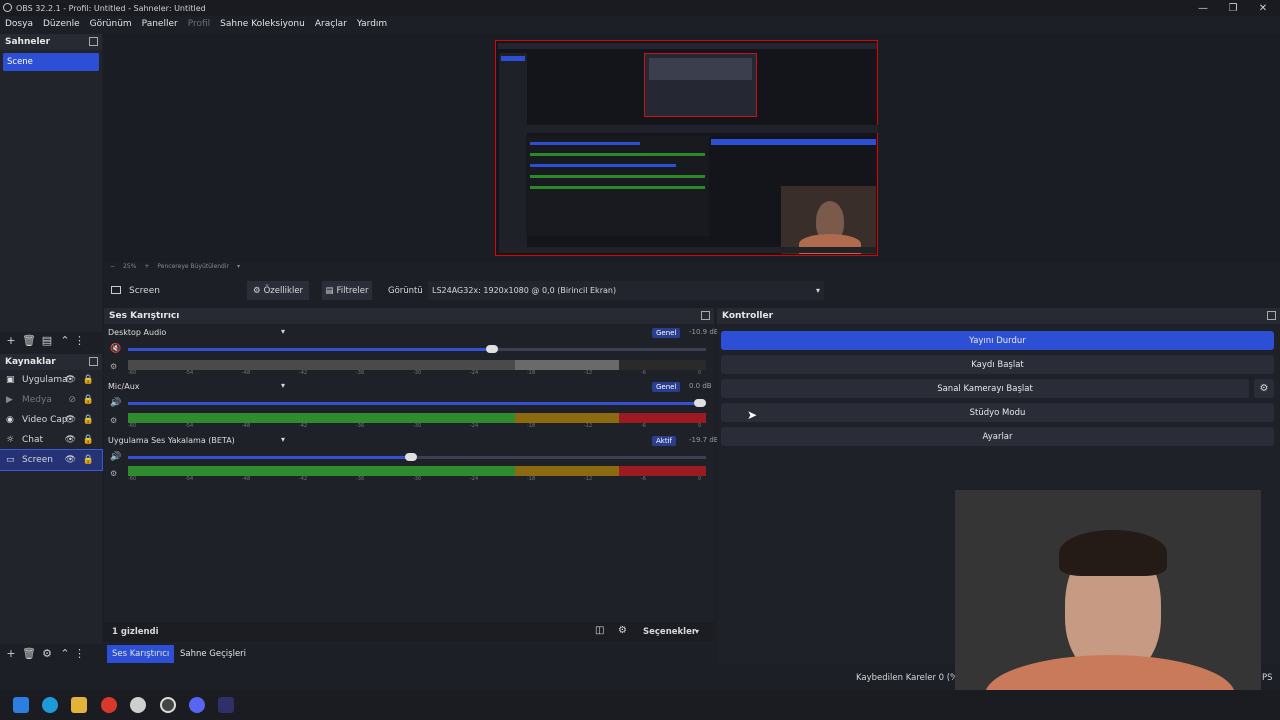  Describe the element at coordinates (7, 7) in the screenshot. I see `obs-logo-icon` at that location.